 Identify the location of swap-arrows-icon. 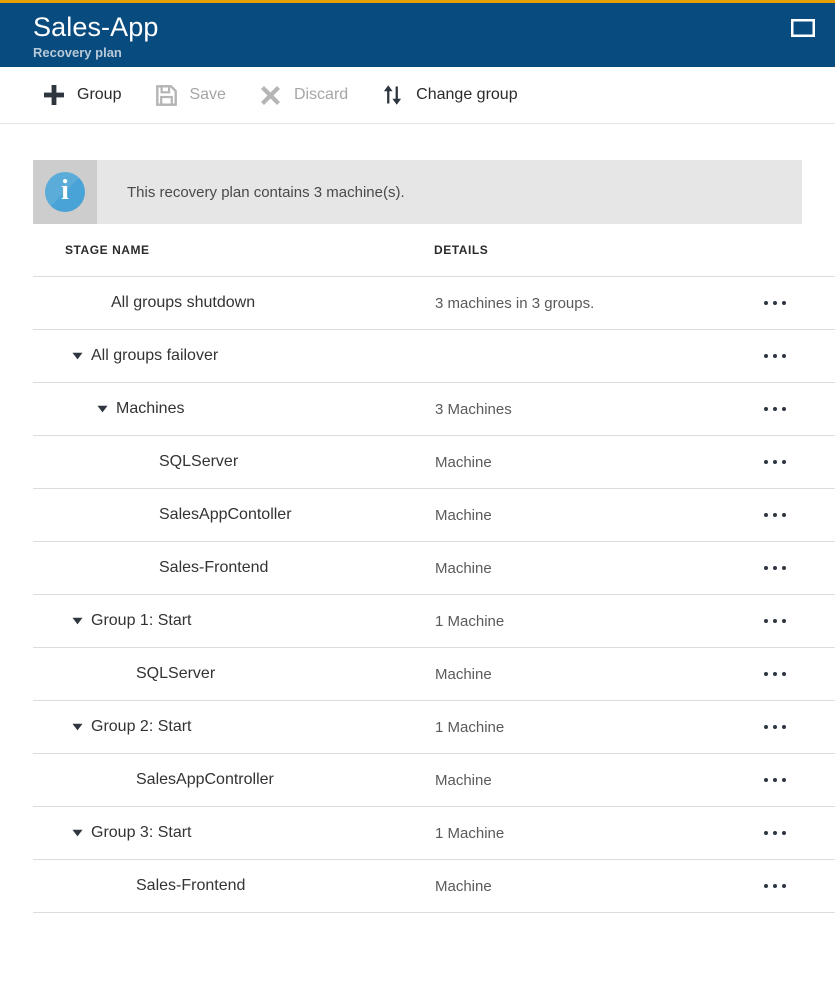
(393, 95).